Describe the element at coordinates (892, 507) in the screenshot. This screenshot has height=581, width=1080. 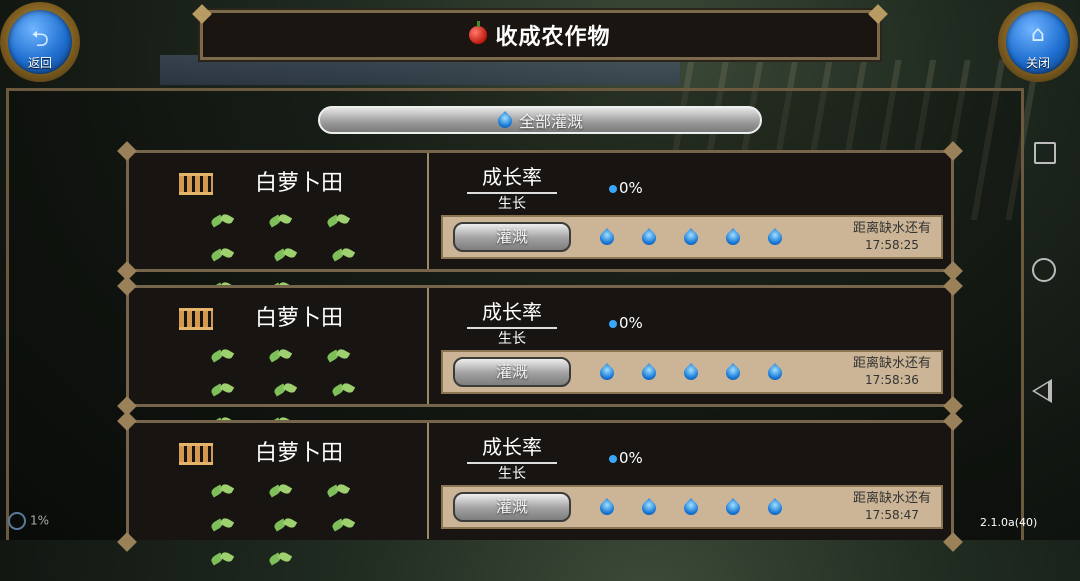
I see `water-countdown: 距离缺水还有 17:58:47` at that location.